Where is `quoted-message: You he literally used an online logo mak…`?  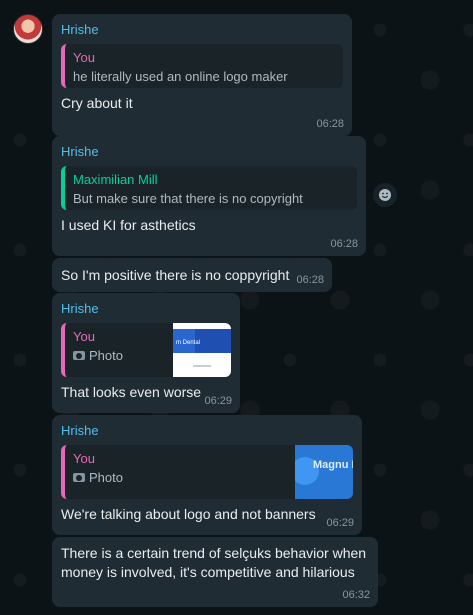 quoted-message: You he literally used an online logo mak… is located at coordinates (202, 66).